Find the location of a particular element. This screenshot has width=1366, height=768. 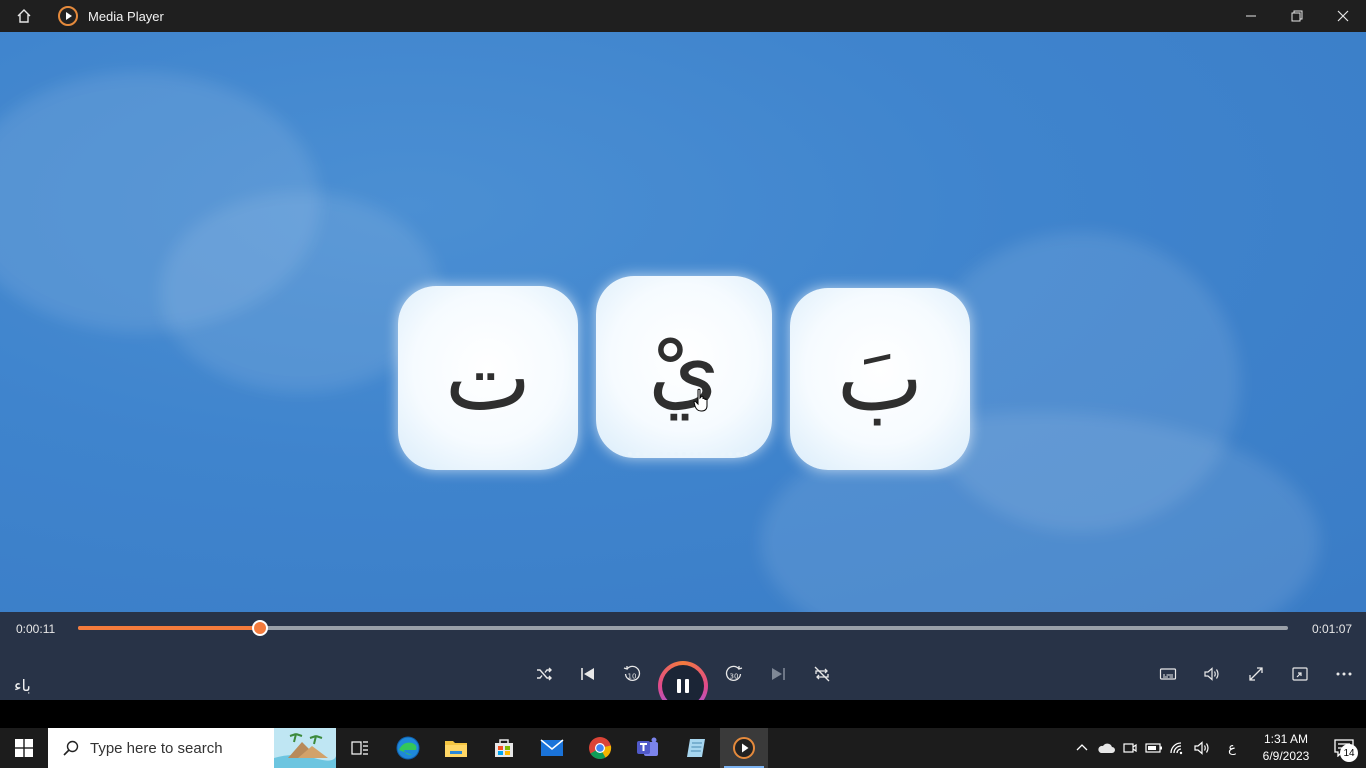

network-tray-button is located at coordinates (1178, 748).